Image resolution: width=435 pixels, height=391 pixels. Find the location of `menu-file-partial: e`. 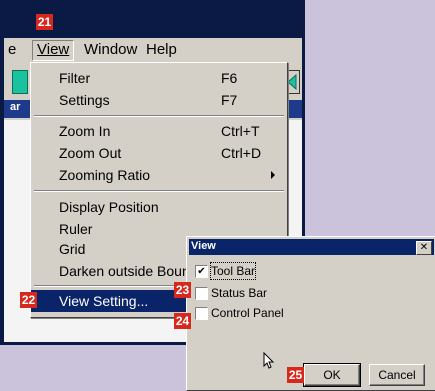

menu-file-partial: e is located at coordinates (12, 50).